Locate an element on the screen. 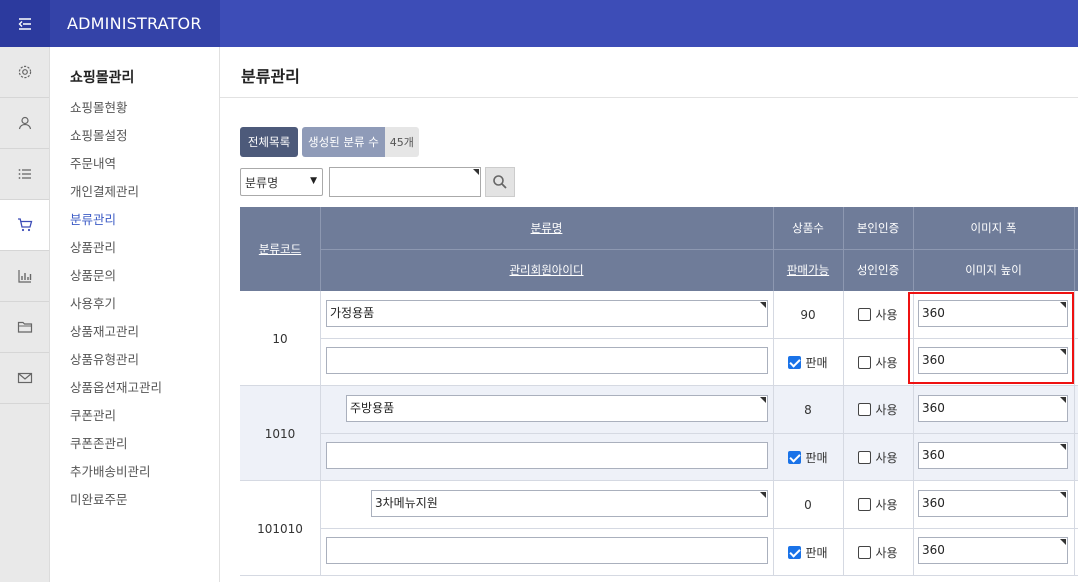  side-item-personal-payment: 개인결제관리 is located at coordinates (116, 199).